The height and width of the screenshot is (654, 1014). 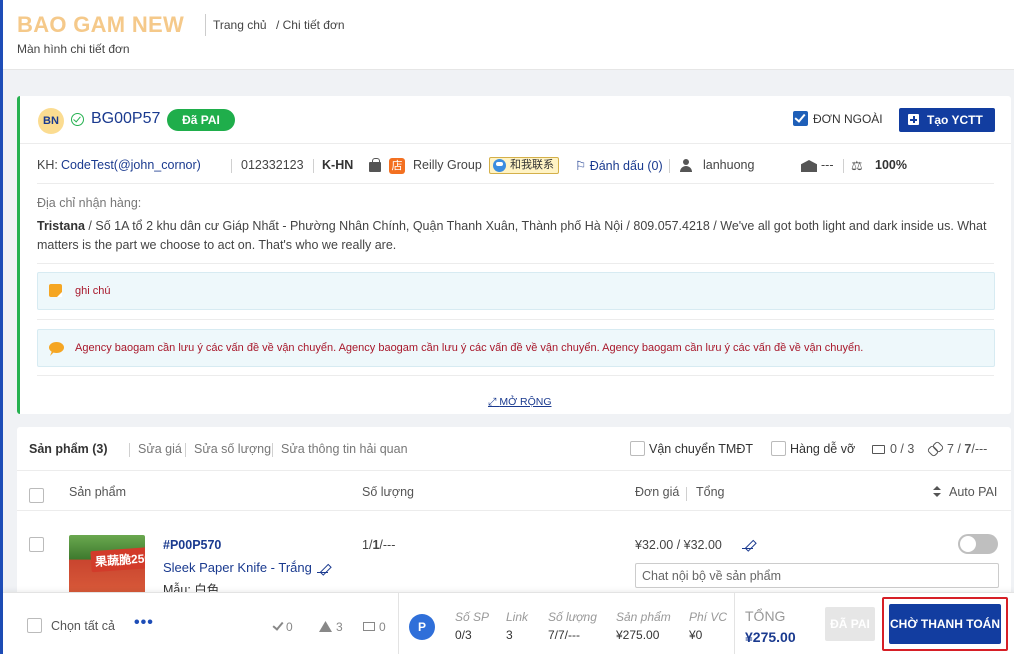 What do you see at coordinates (367, 545) in the screenshot?
I see `qty-part: 1/` at bounding box center [367, 545].